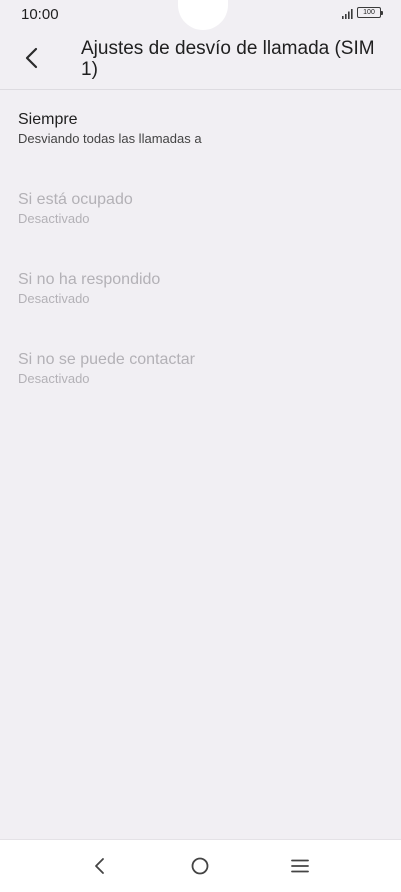  I want to click on nav-home-button, so click(200, 866).